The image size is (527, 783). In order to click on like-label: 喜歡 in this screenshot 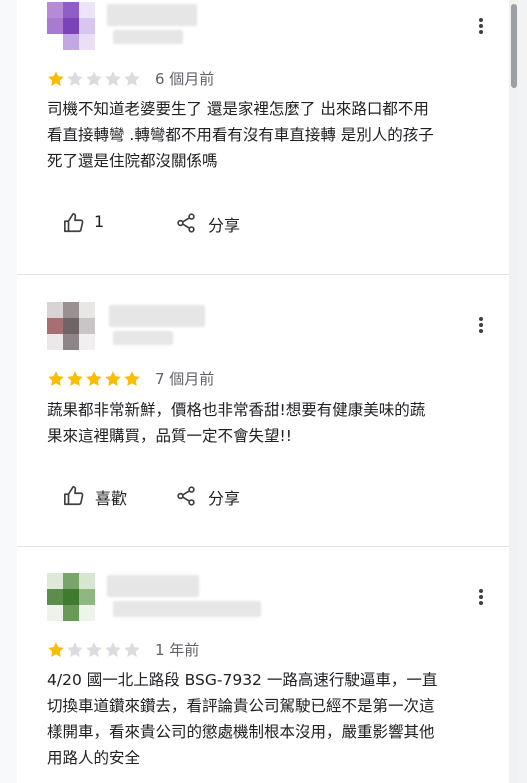, I will do `click(111, 498)`.